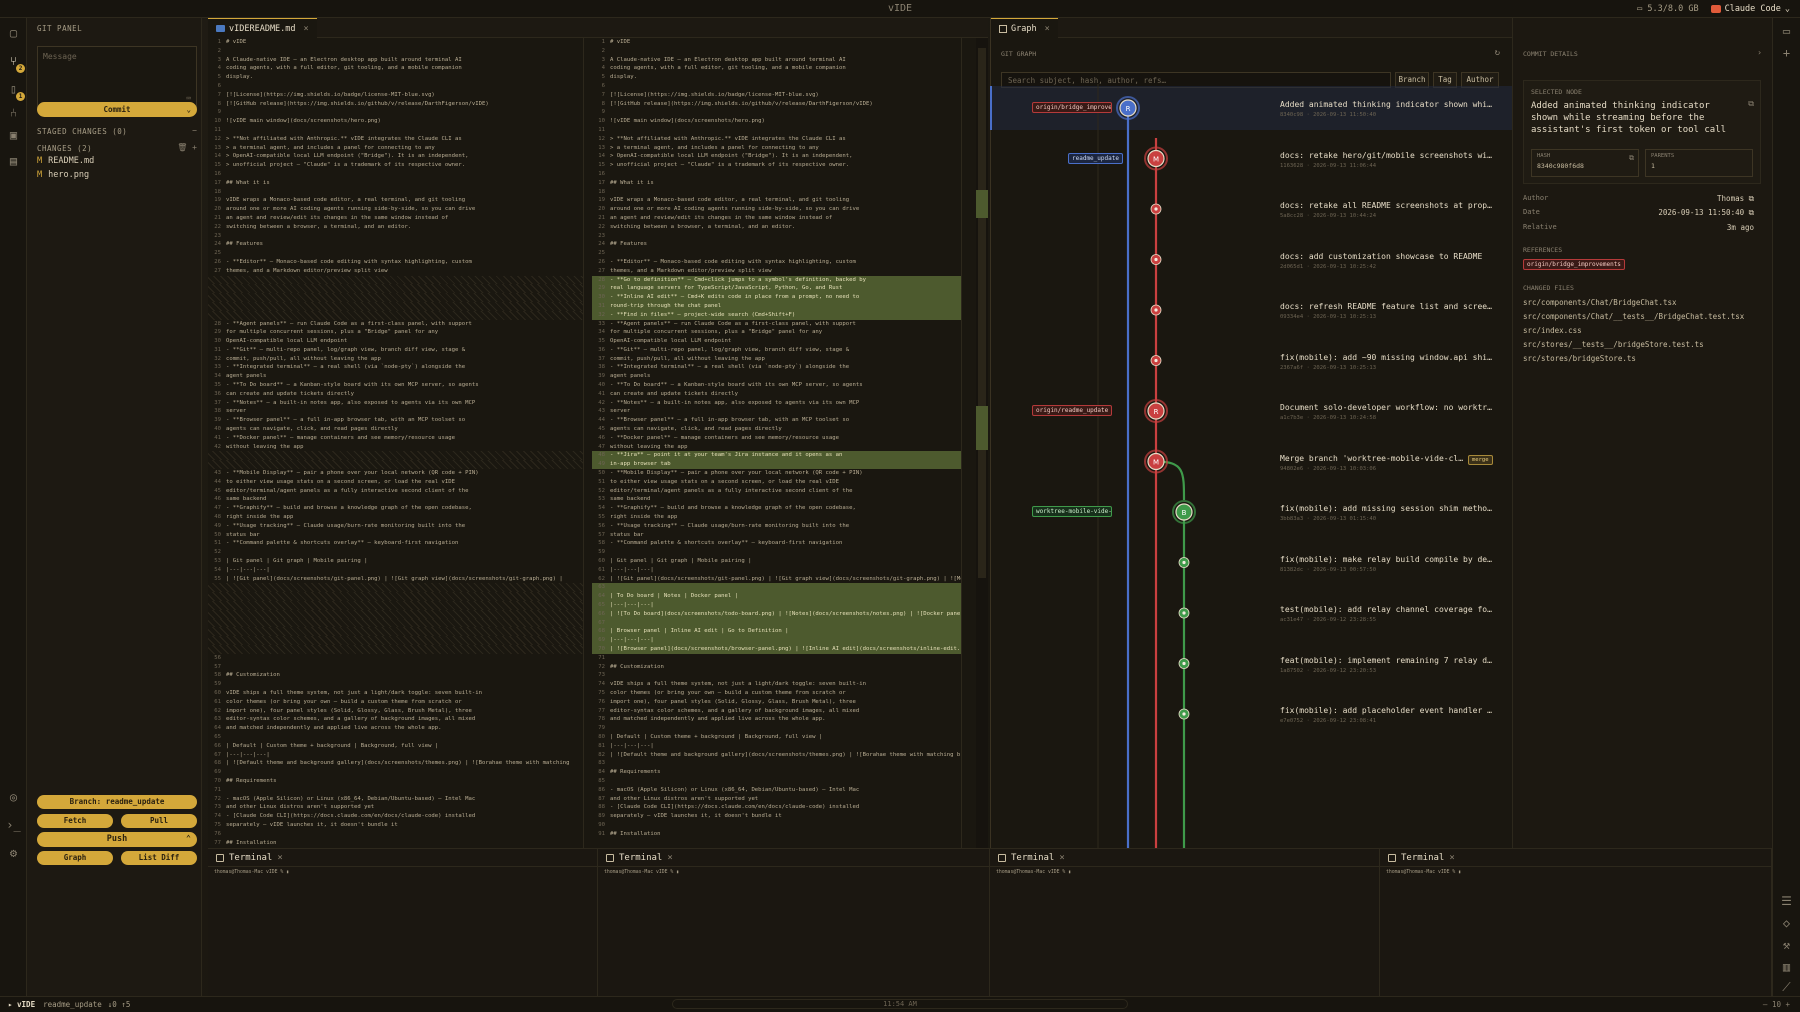 This screenshot has height=1012, width=1800. Describe the element at coordinates (188, 109) in the screenshot. I see `commit-dropdown-icon: ⌄` at that location.